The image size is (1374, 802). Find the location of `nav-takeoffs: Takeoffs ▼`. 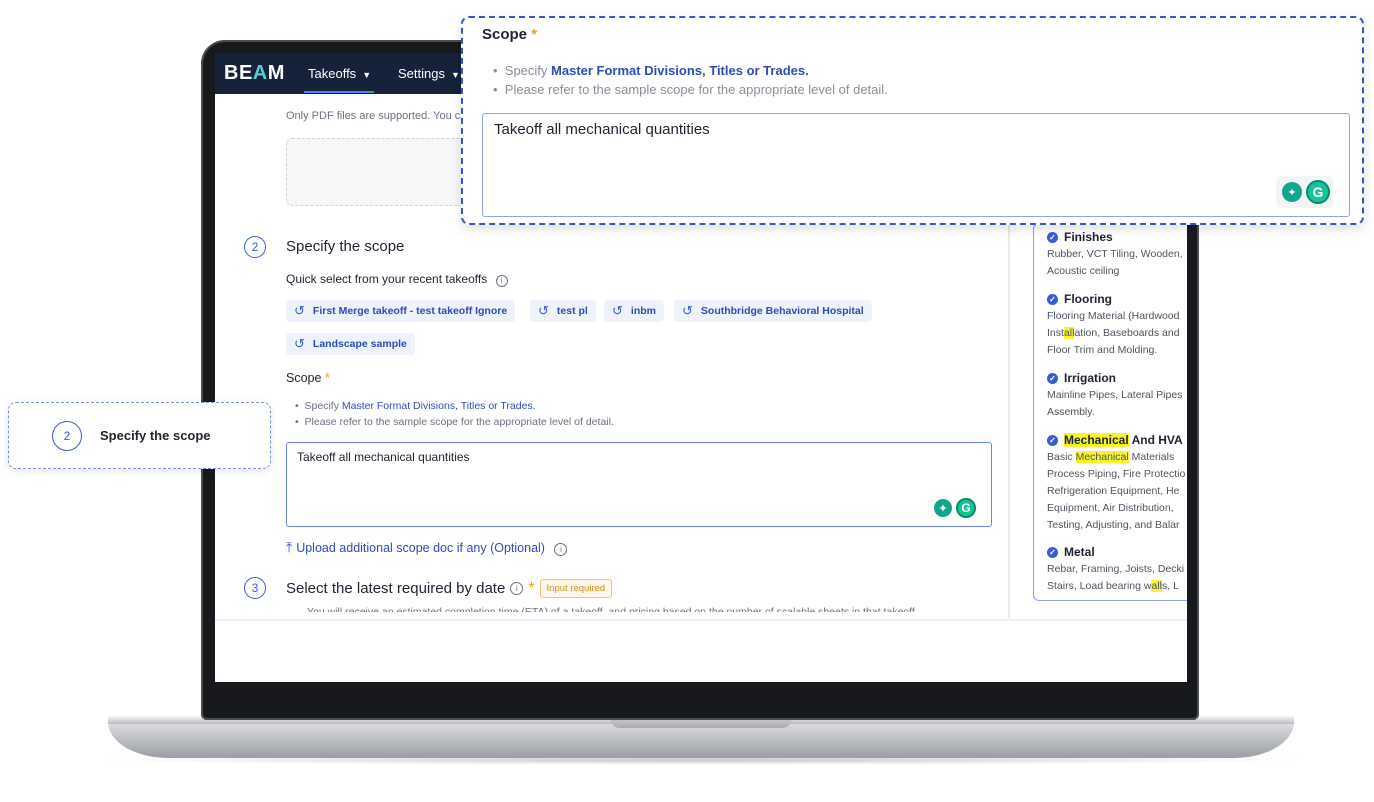

nav-takeoffs: Takeoffs ▼ is located at coordinates (339, 73).